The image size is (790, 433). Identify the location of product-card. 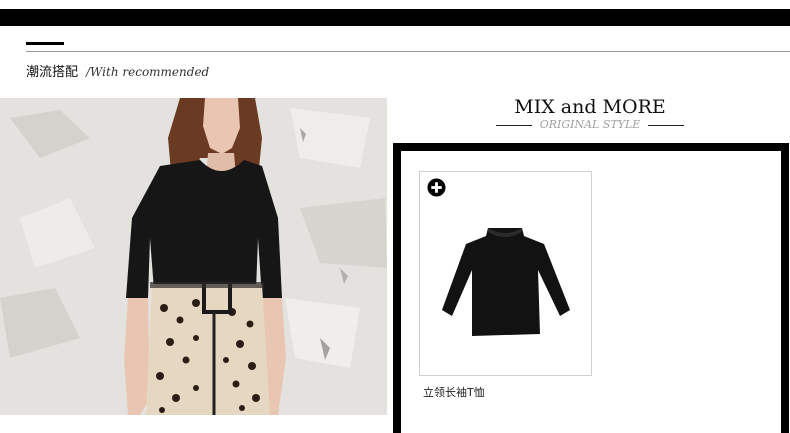
(505, 273).